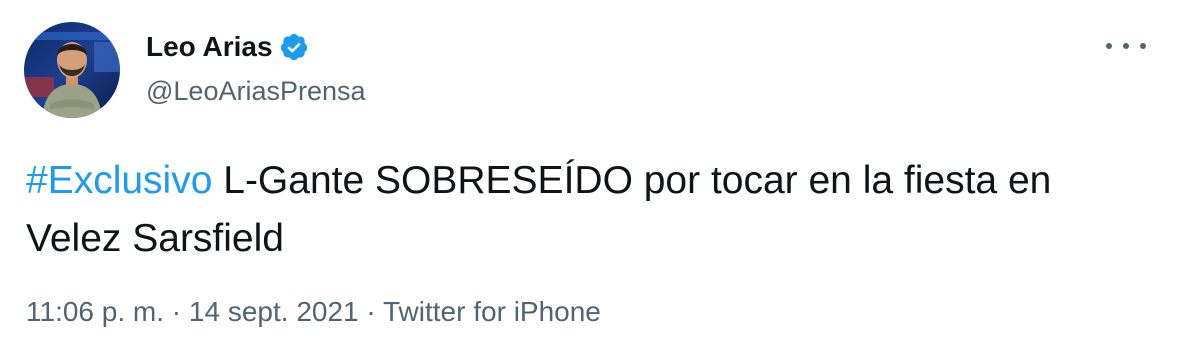 The width and height of the screenshot is (1180, 360). Describe the element at coordinates (492, 311) in the screenshot. I see `tweet-source: Twitter for iPhone` at that location.